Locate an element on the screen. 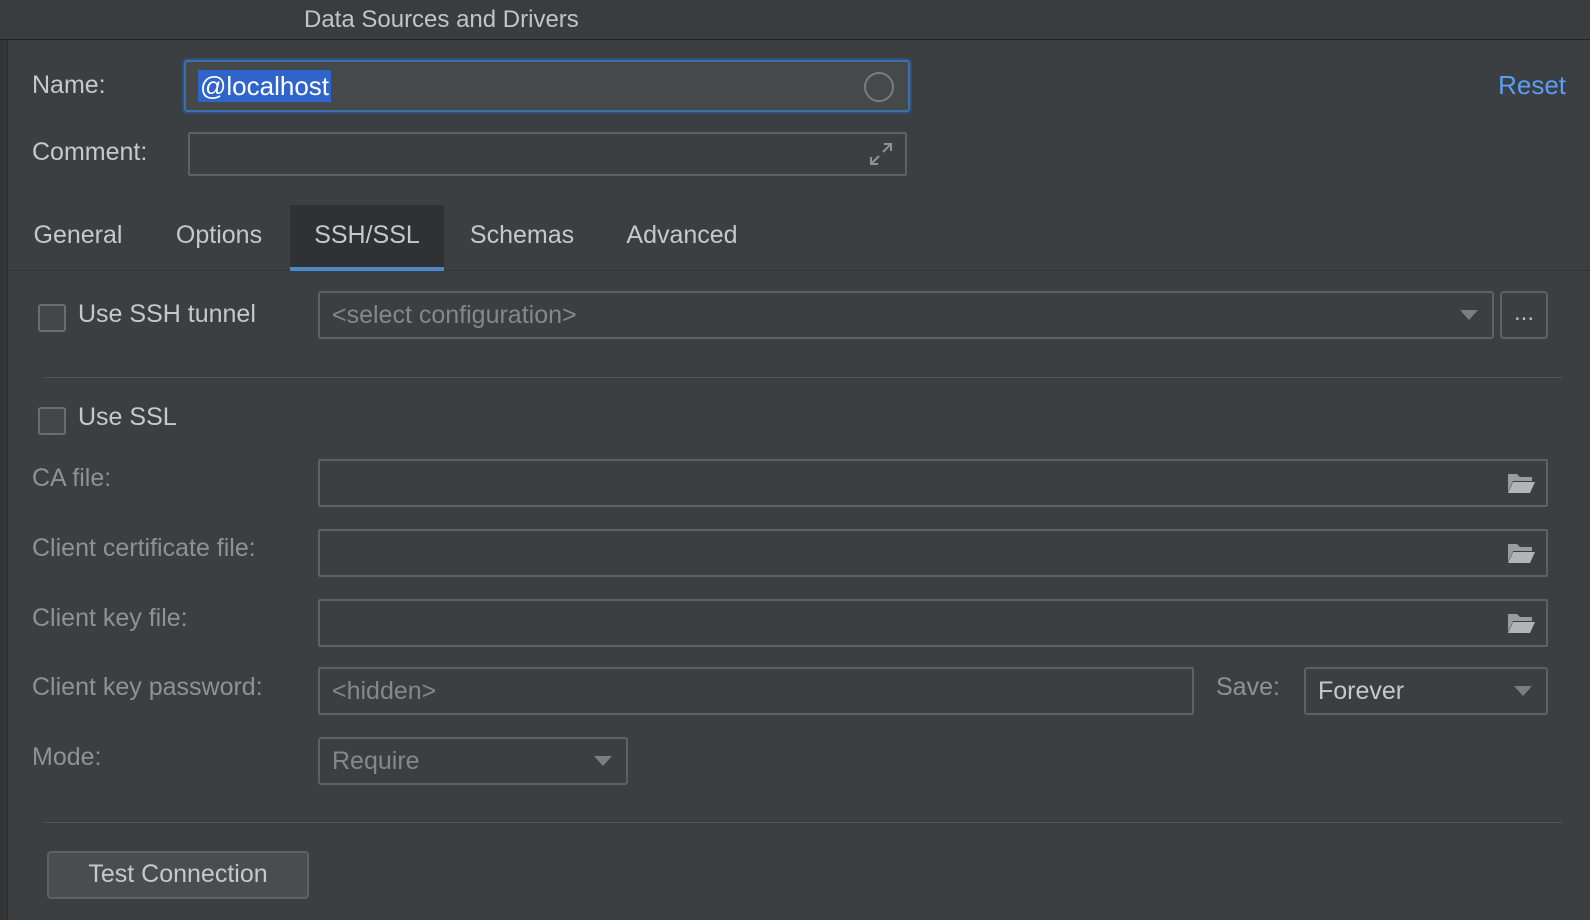  left-frame-edge is located at coordinates (4, 480).